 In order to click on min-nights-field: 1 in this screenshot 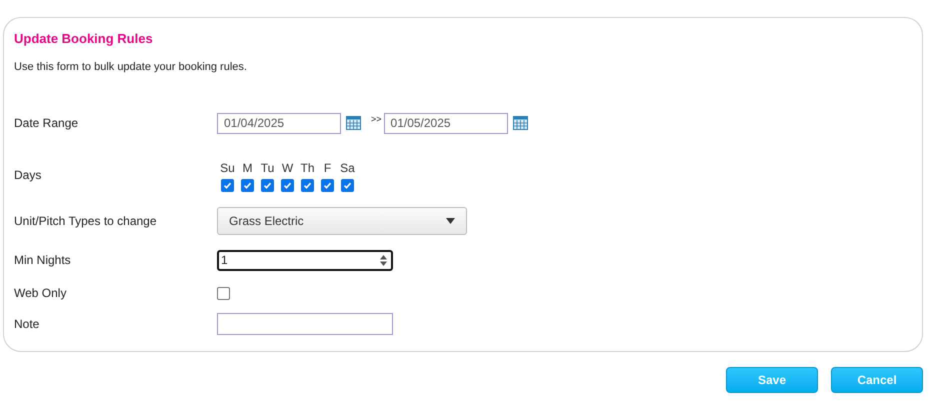, I will do `click(305, 260)`.